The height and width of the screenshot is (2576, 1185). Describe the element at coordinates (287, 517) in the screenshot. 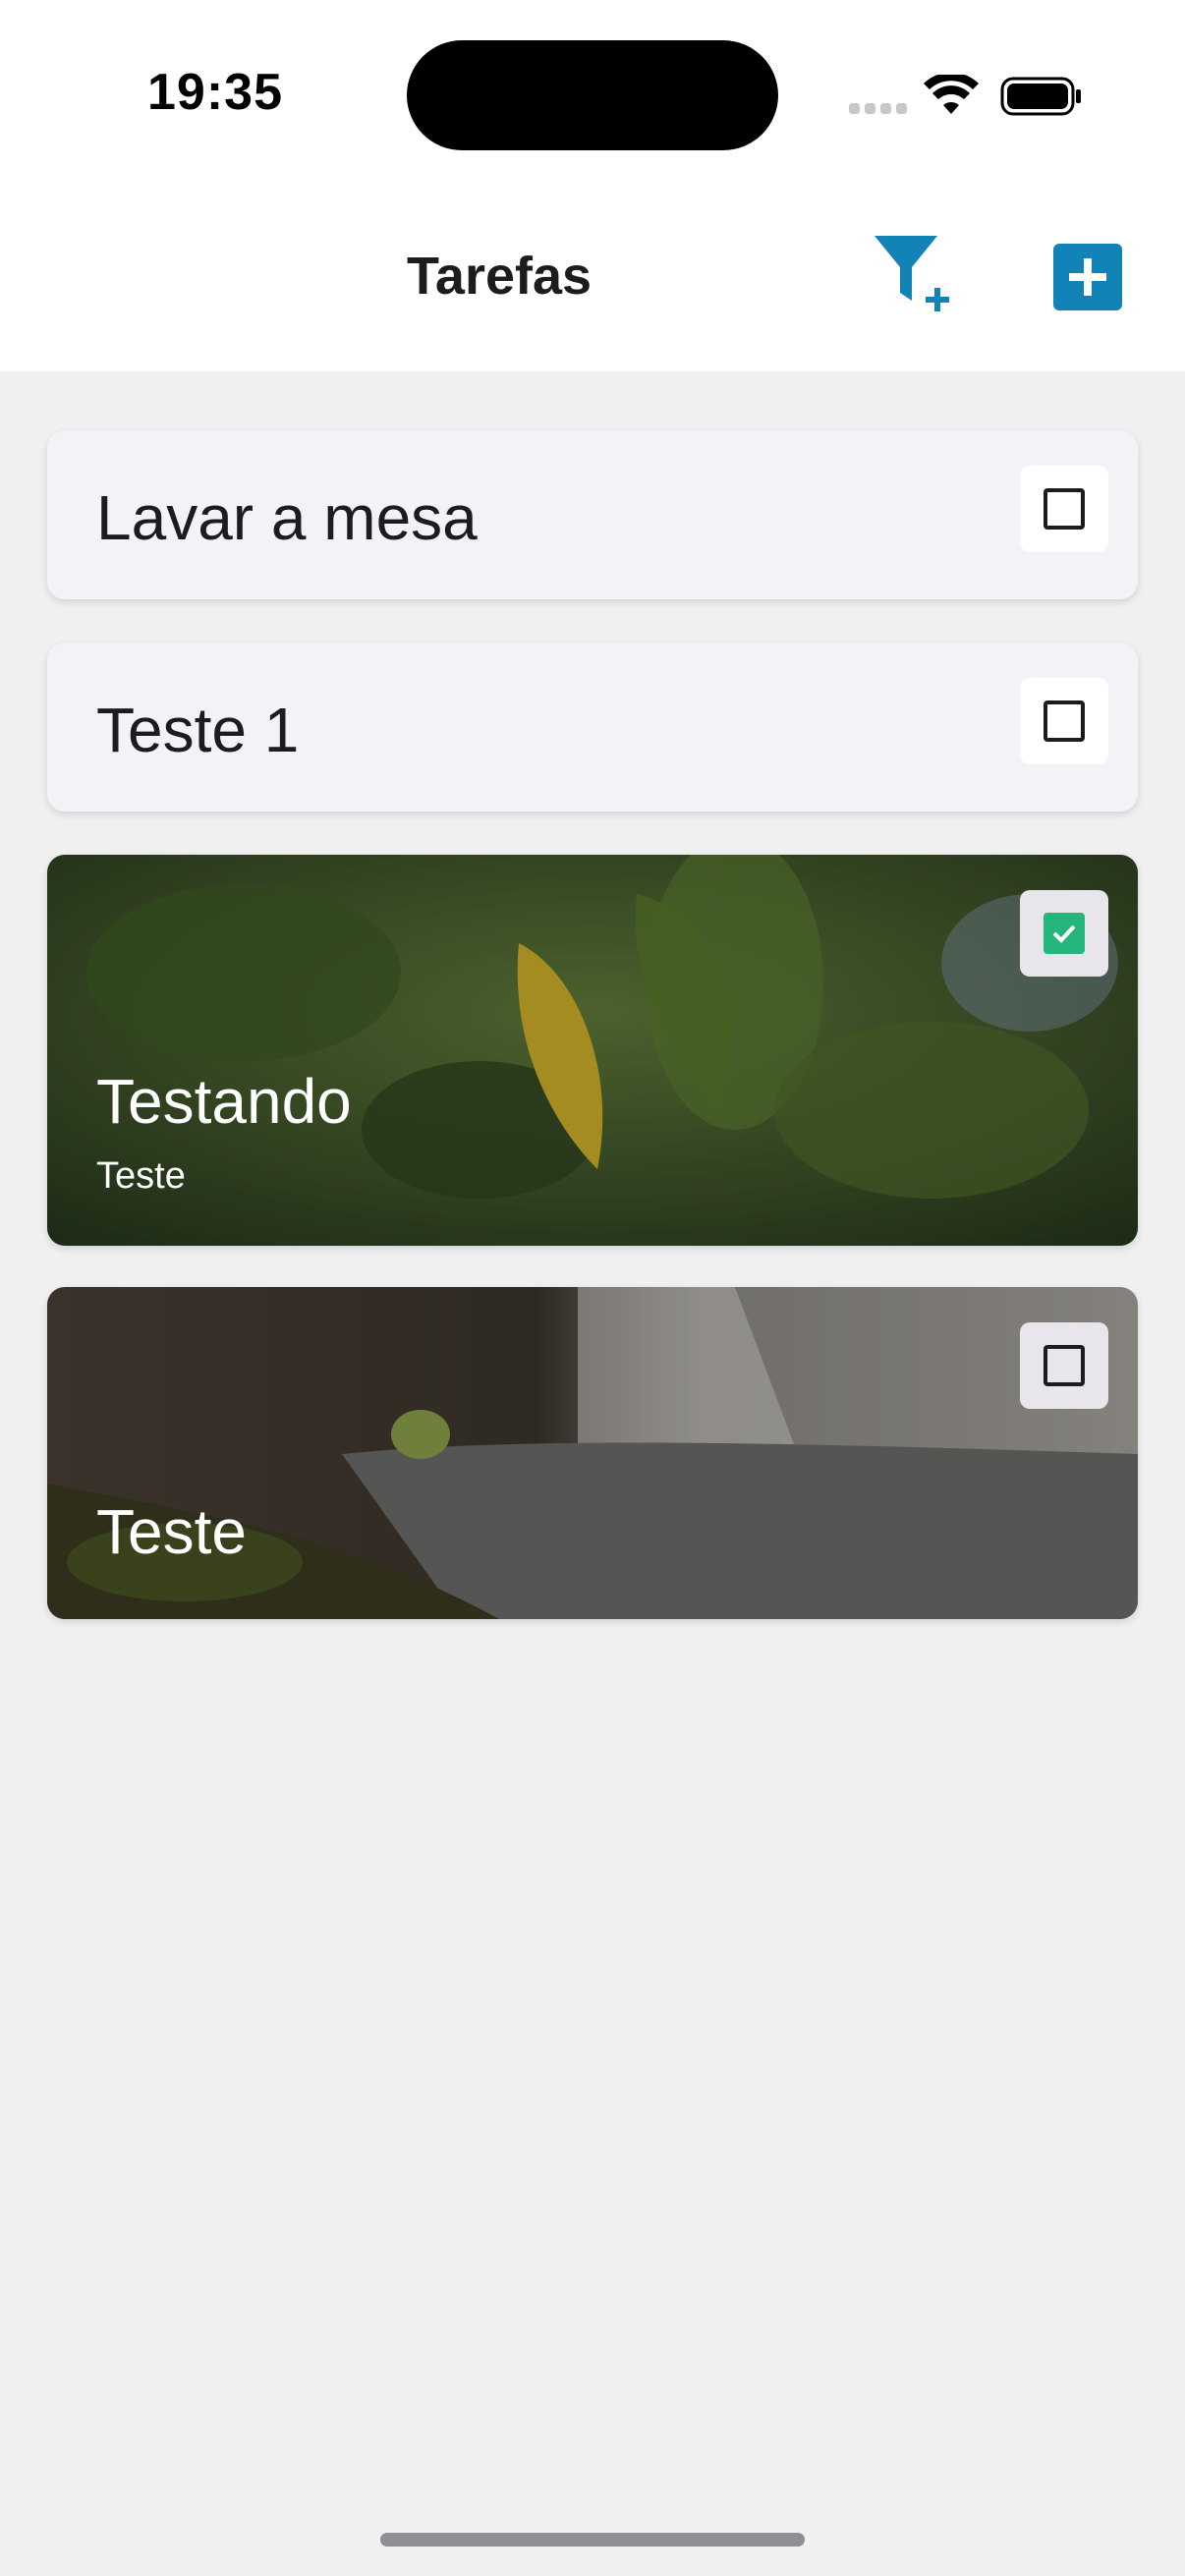

I see `task-title: Lavar a mesa` at that location.